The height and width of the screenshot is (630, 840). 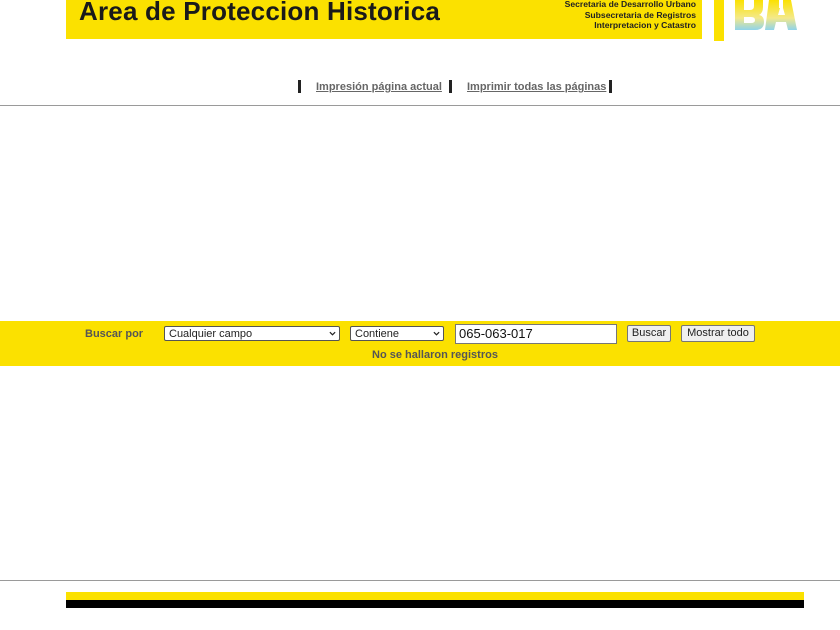 I want to click on search-input-value: 065-063-017, so click(x=496, y=333).